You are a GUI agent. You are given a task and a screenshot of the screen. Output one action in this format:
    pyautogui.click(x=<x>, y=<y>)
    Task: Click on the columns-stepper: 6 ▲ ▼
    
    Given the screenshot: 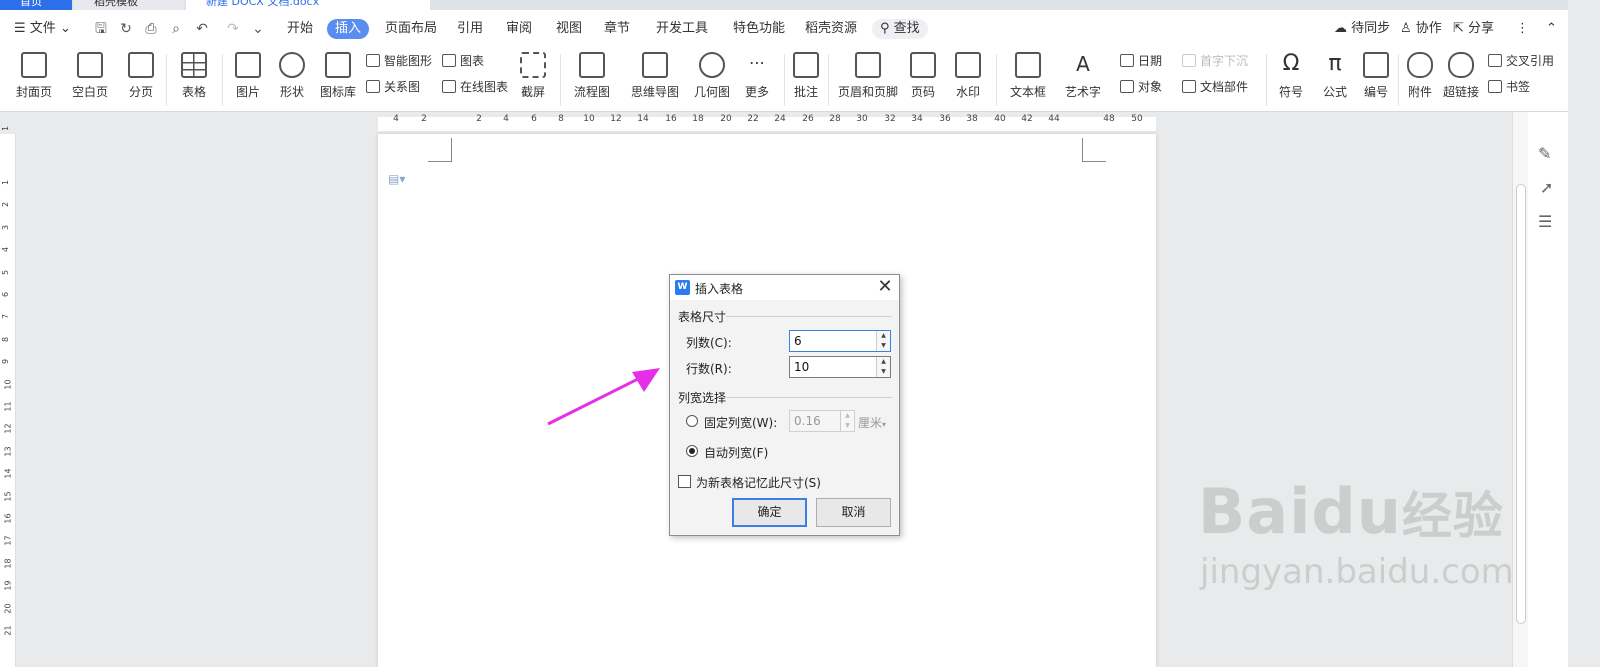 What is the action you would take?
    pyautogui.click(x=840, y=341)
    